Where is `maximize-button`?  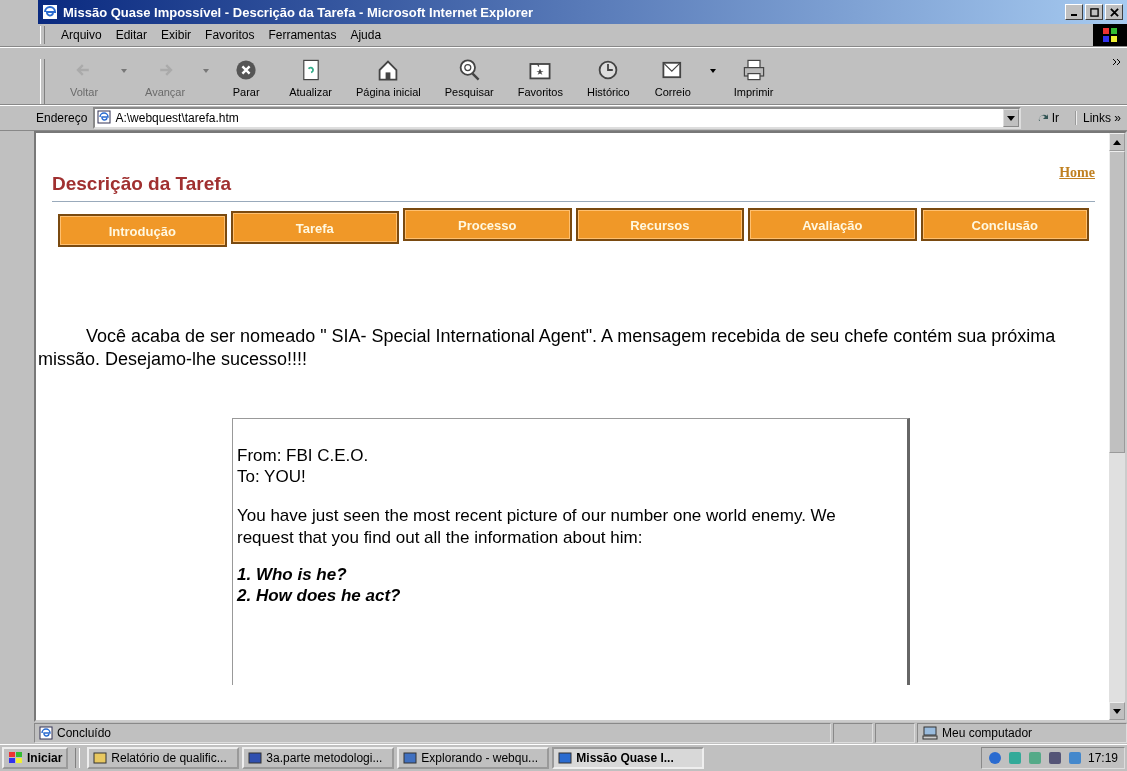 maximize-button is located at coordinates (1094, 12).